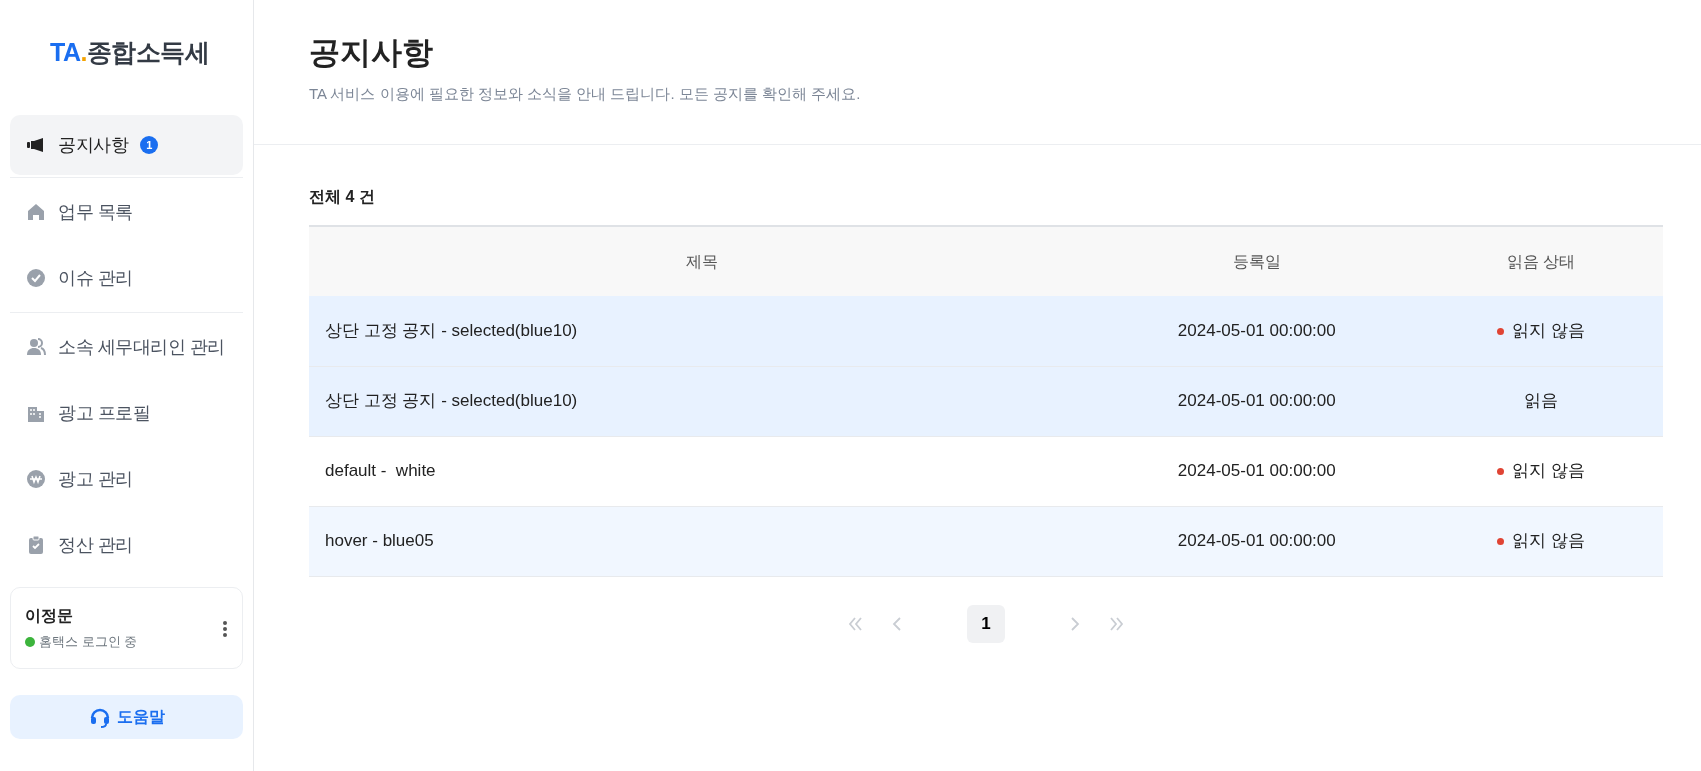  What do you see at coordinates (126, 145) in the screenshot?
I see `nav-item: 공지사항 1` at bounding box center [126, 145].